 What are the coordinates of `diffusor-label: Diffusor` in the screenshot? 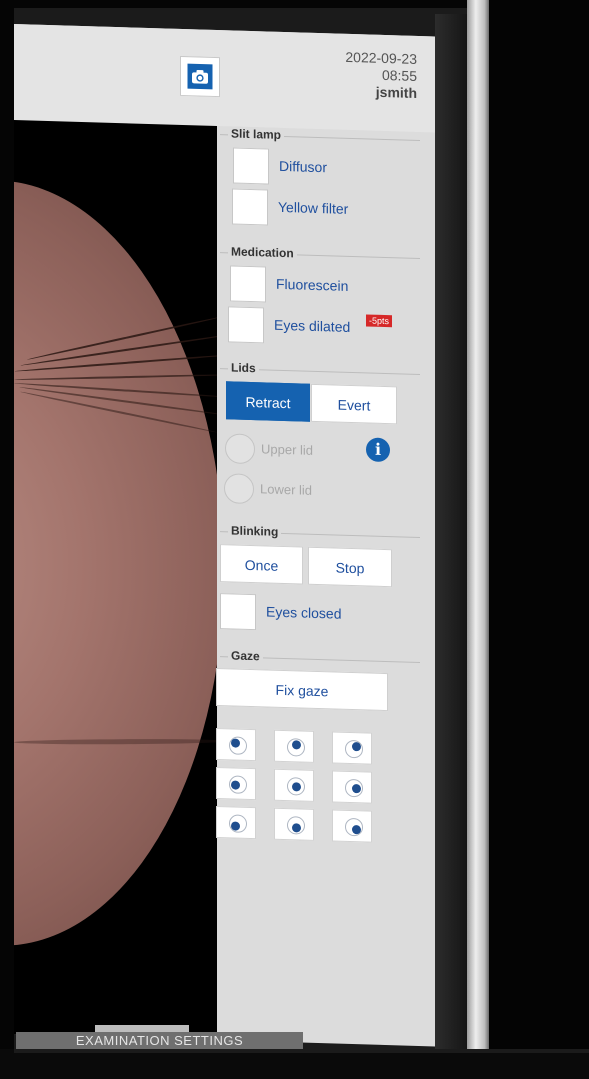 It's located at (303, 166).